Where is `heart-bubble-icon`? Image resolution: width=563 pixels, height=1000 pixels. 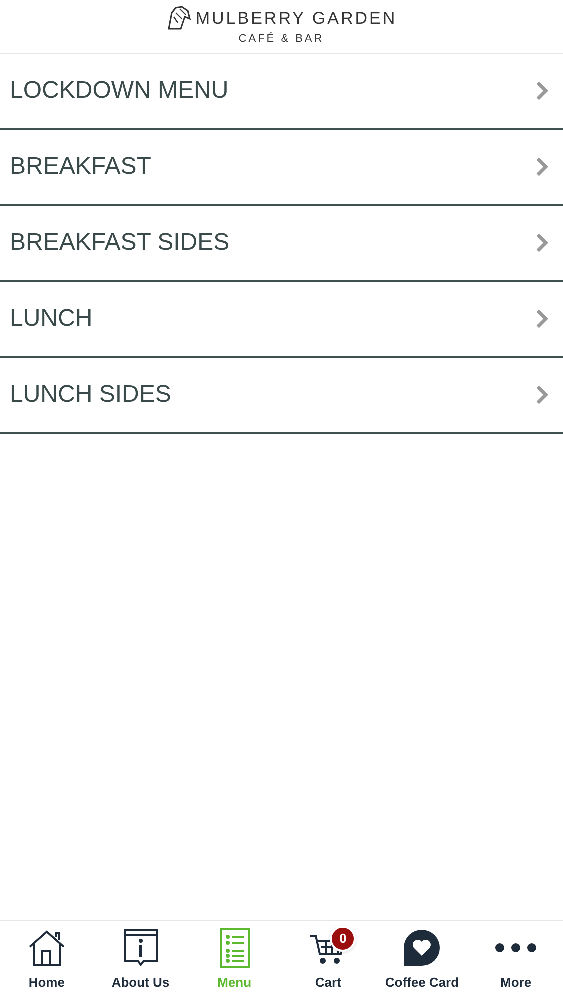 heart-bubble-icon is located at coordinates (422, 947).